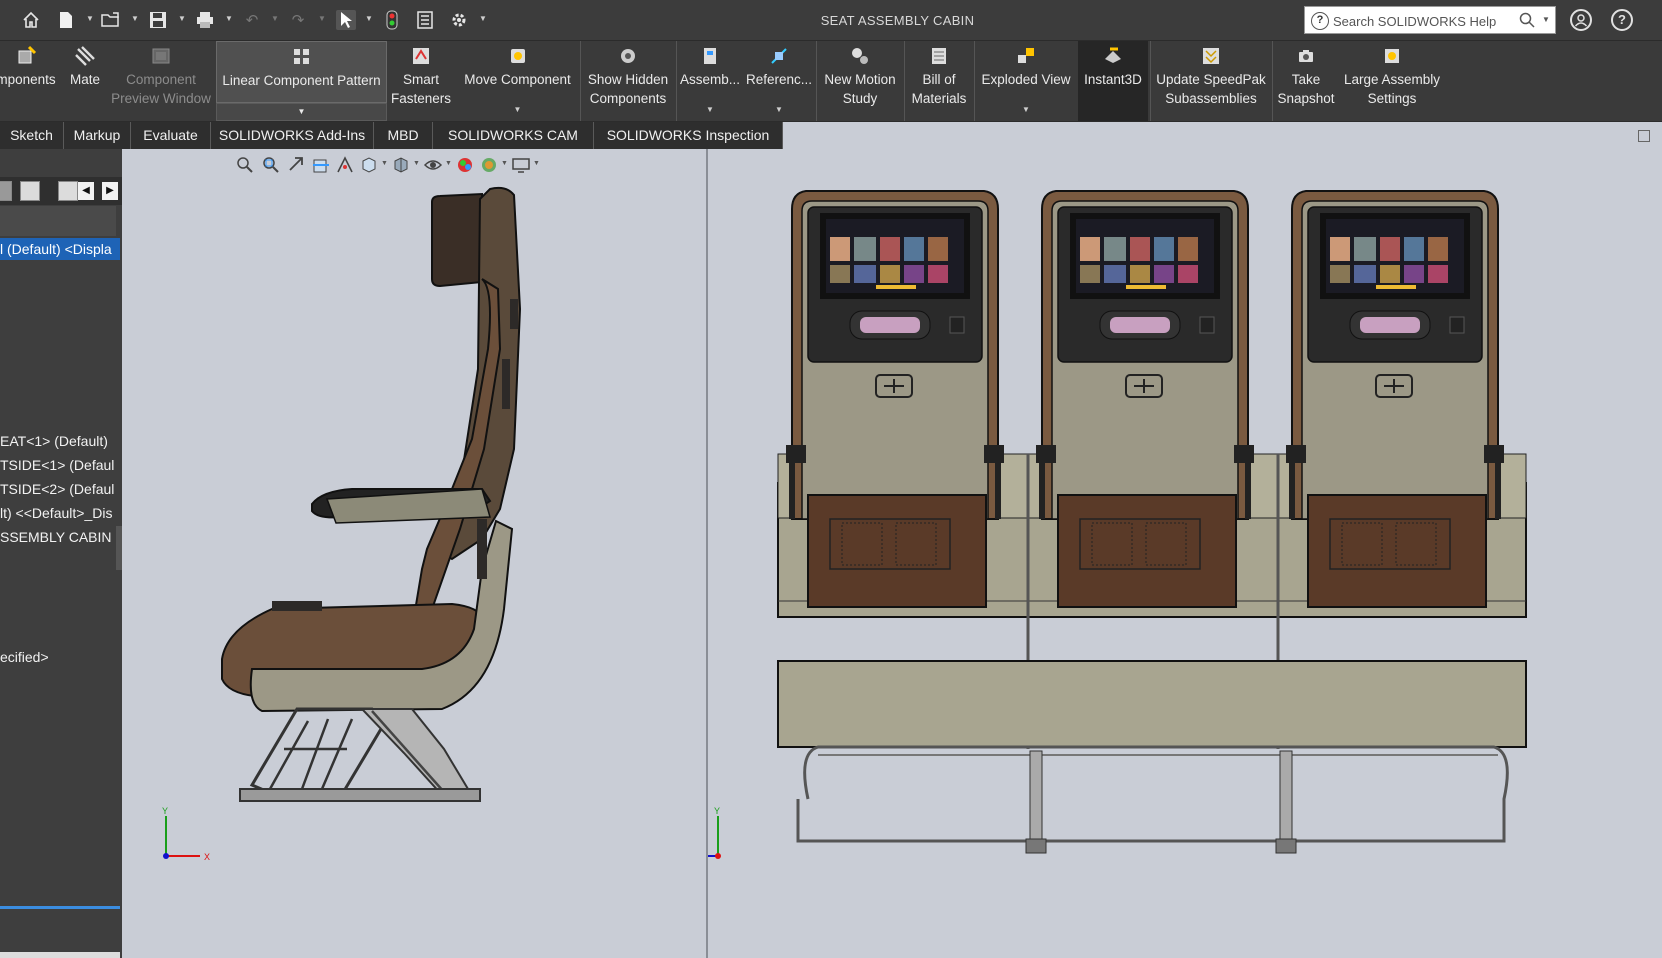  What do you see at coordinates (779, 56) in the screenshot?
I see `reference-geometry-icon` at bounding box center [779, 56].